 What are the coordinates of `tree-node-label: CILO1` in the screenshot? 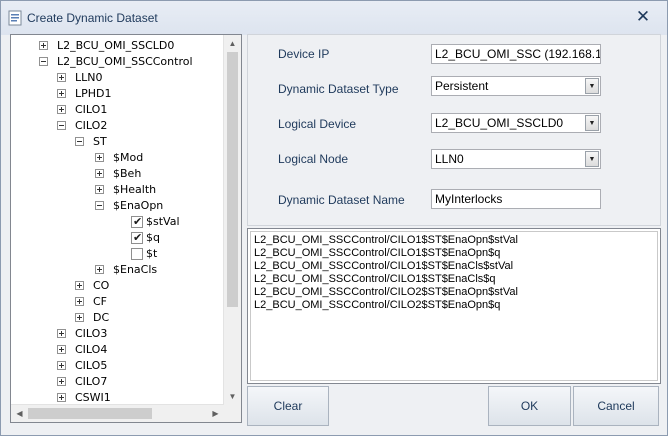 It's located at (91, 109).